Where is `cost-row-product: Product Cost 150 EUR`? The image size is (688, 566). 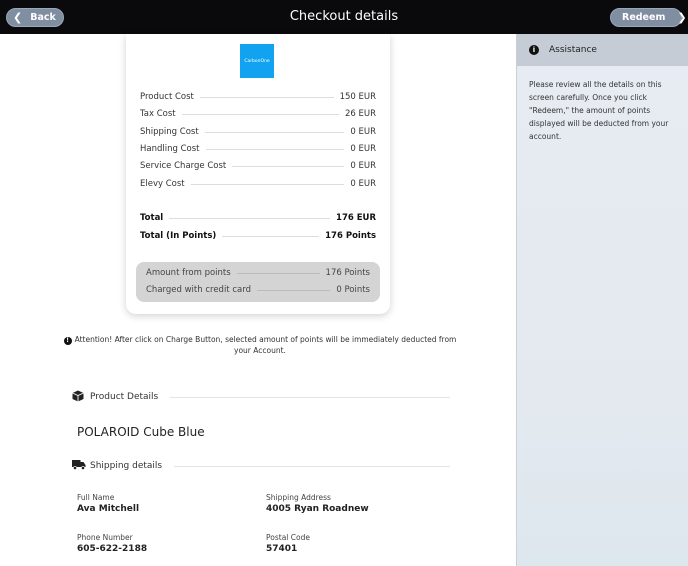 cost-row-product: Product Cost 150 EUR is located at coordinates (258, 97).